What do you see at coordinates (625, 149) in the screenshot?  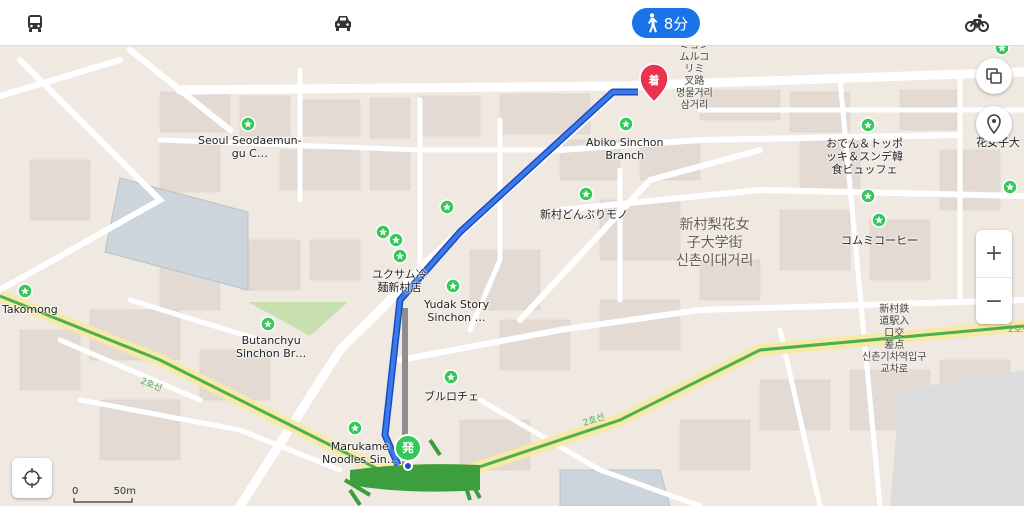 I see `poi-label: Abiko Sinchon Branch` at bounding box center [625, 149].